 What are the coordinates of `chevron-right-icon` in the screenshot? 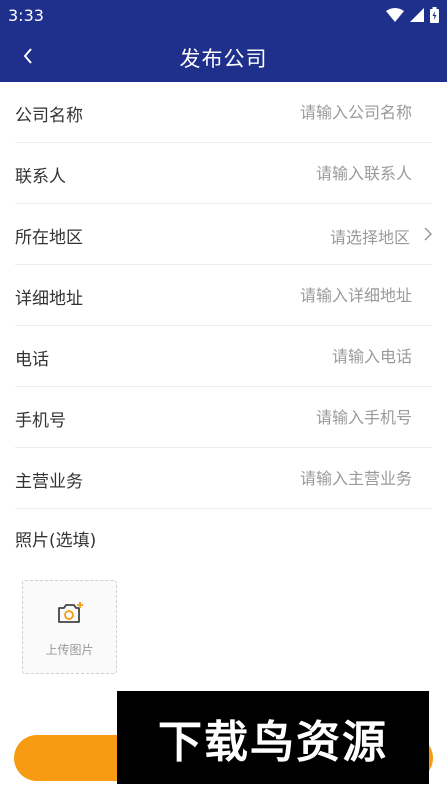 It's located at (428, 234).